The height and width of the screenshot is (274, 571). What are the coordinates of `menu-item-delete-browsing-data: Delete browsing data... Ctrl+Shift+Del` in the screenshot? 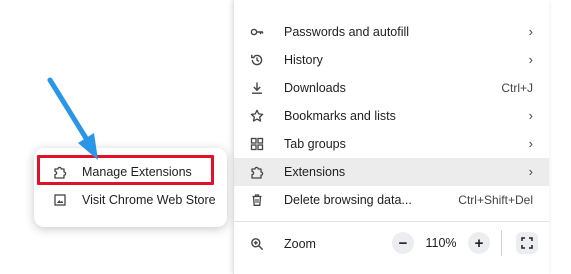 It's located at (391, 200).